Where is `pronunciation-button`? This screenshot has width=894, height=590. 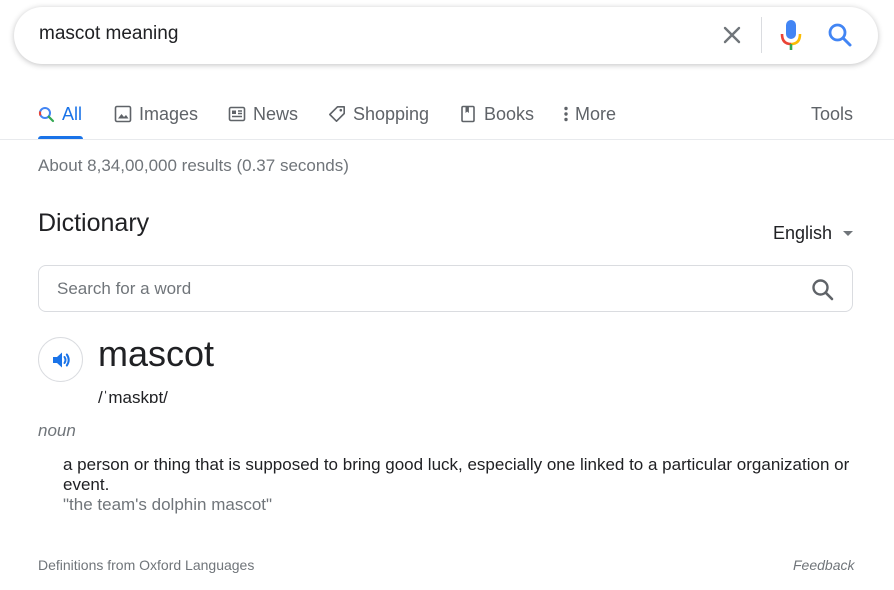 pronunciation-button is located at coordinates (60, 359).